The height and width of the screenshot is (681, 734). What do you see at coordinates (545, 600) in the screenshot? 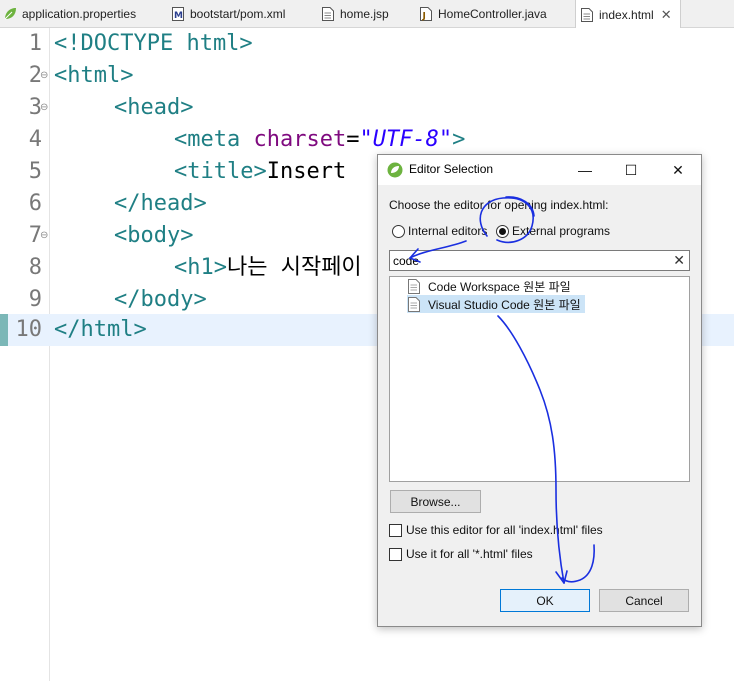
I see `ok-button: OK` at bounding box center [545, 600].